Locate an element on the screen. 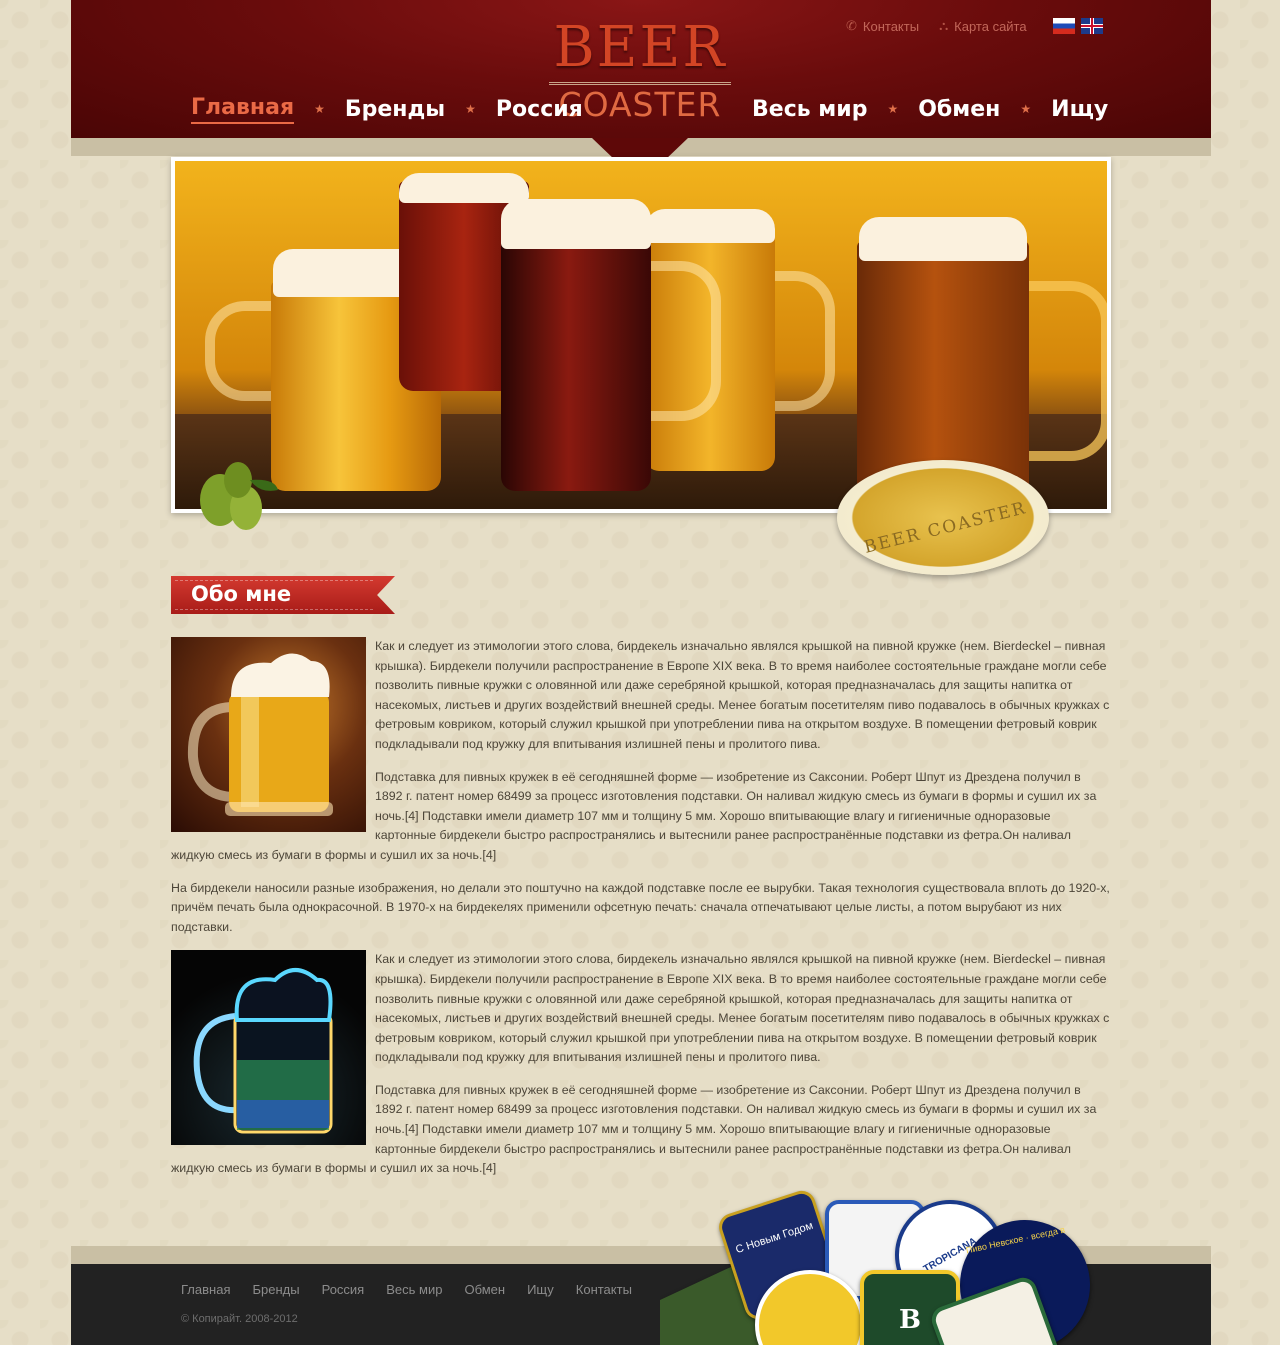 Image resolution: width=1280 pixels, height=1345 pixels. hops-icon is located at coordinates (239, 496).